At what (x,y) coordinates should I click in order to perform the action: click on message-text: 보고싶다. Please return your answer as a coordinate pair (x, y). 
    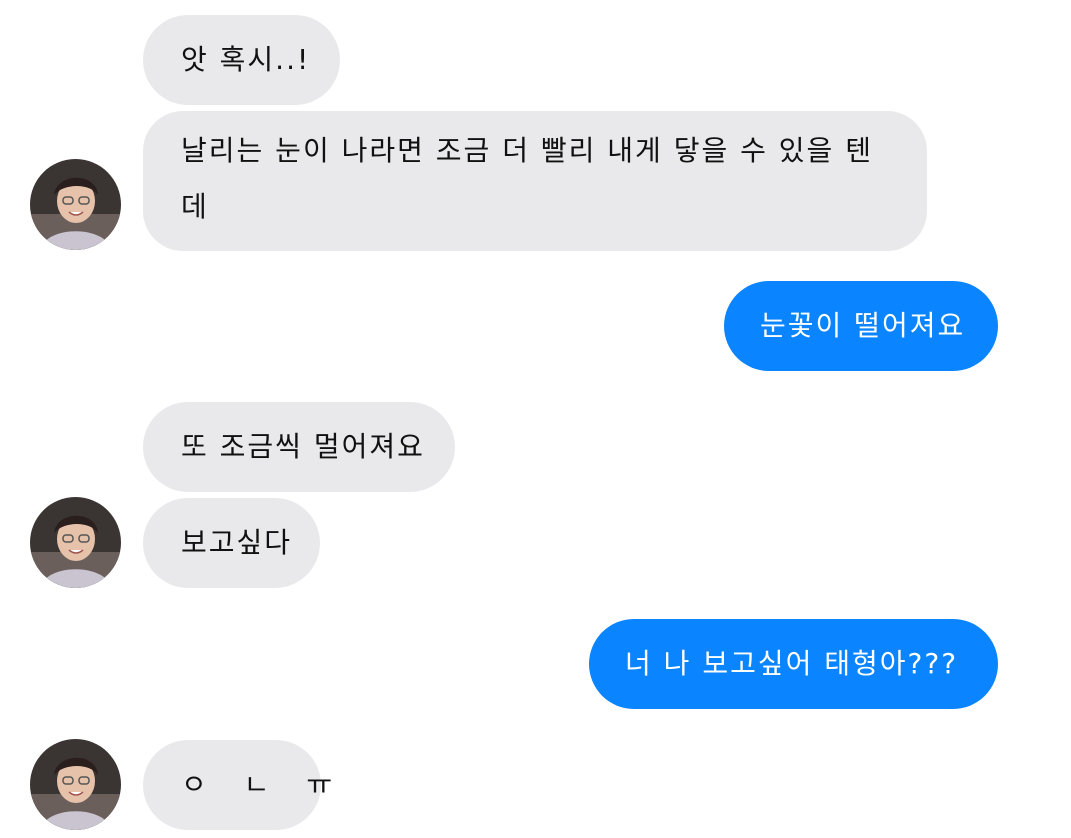
    Looking at the image, I should click on (237, 542).